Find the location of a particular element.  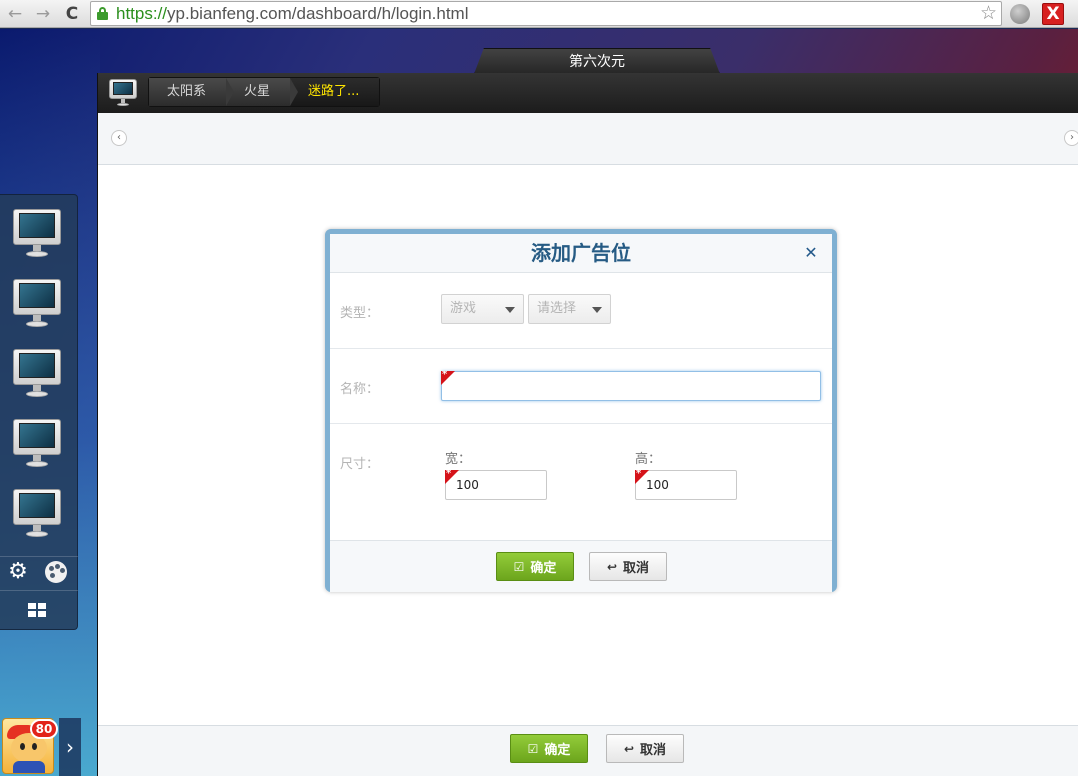

url-scheme: https:// is located at coordinates (142, 13).